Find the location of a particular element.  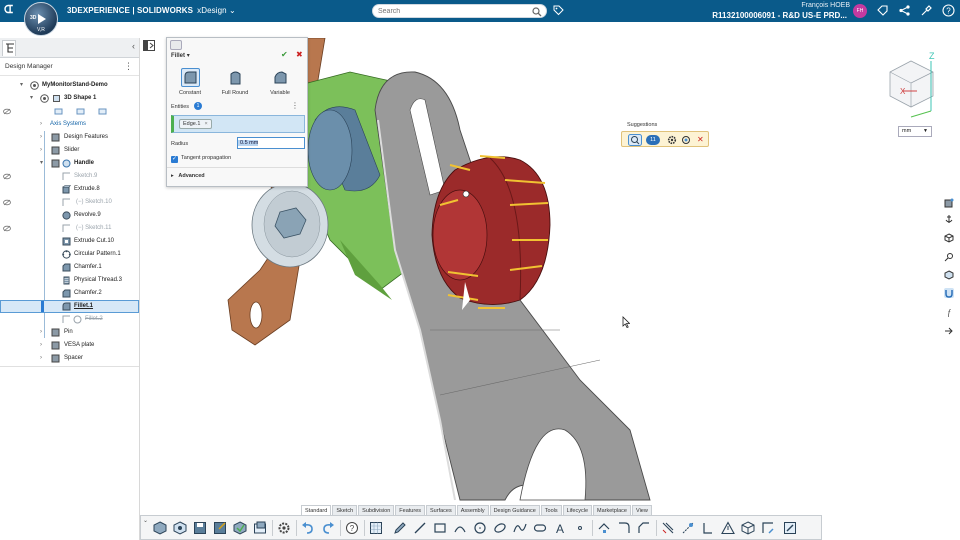

cube-icon is located at coordinates (949, 238).